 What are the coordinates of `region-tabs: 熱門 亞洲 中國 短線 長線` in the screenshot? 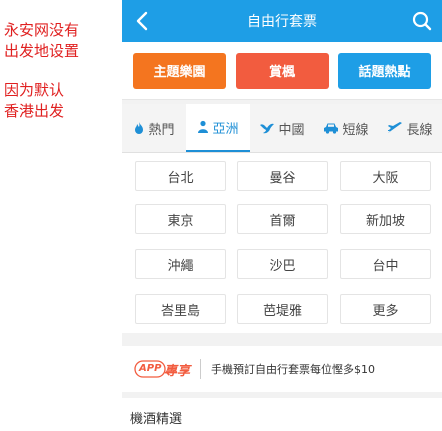 It's located at (282, 128).